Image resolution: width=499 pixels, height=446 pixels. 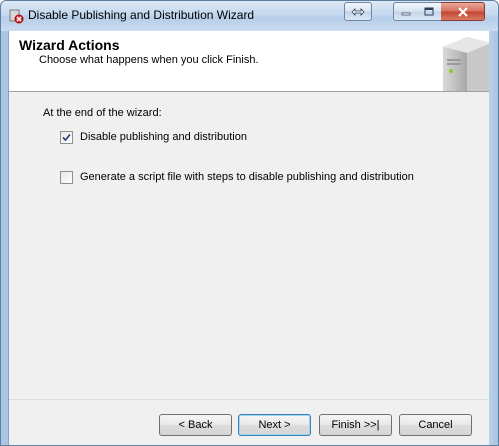 I want to click on disable-publishing-checkbox, so click(x=66, y=137).